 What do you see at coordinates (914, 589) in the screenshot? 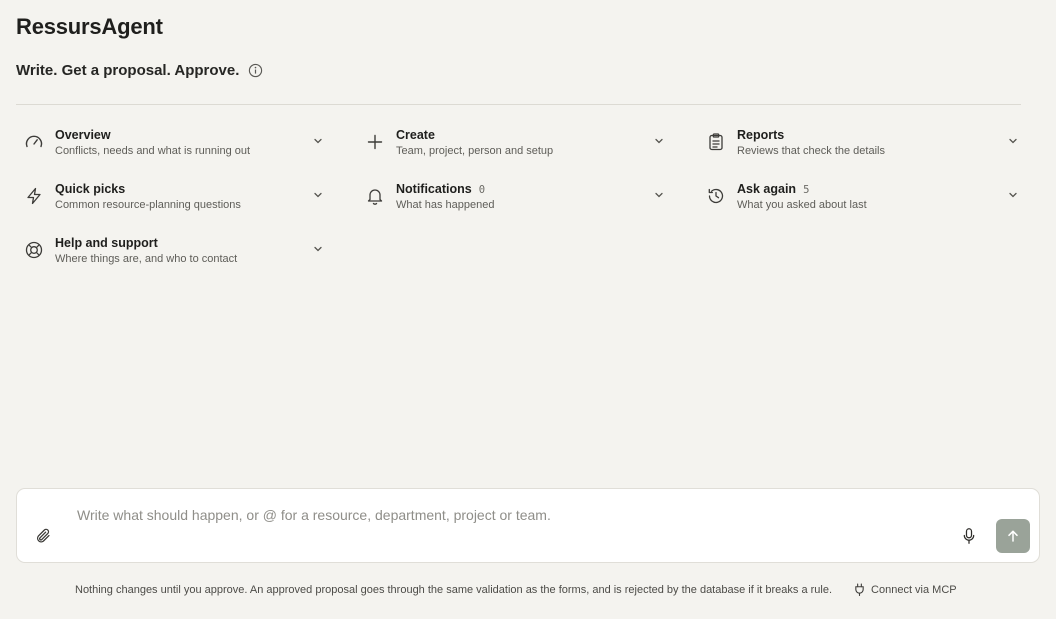
I see `connect-mcp-label: Connect via MCP` at bounding box center [914, 589].